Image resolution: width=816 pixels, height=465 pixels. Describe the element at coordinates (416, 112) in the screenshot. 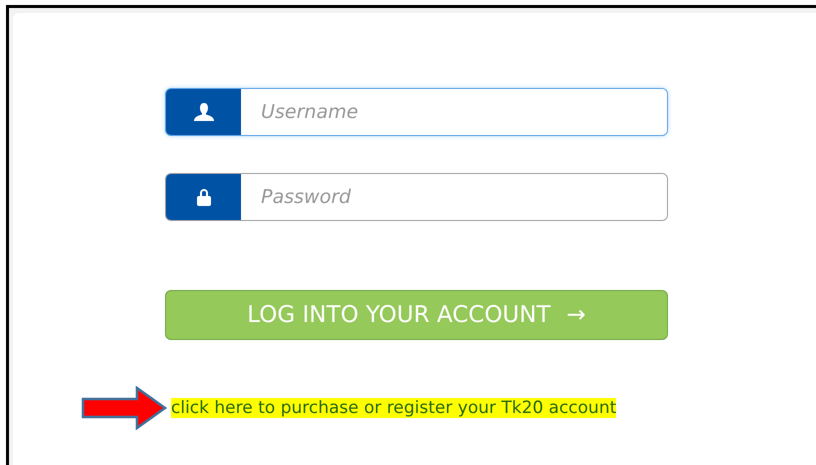

I see `input-field: Username` at that location.